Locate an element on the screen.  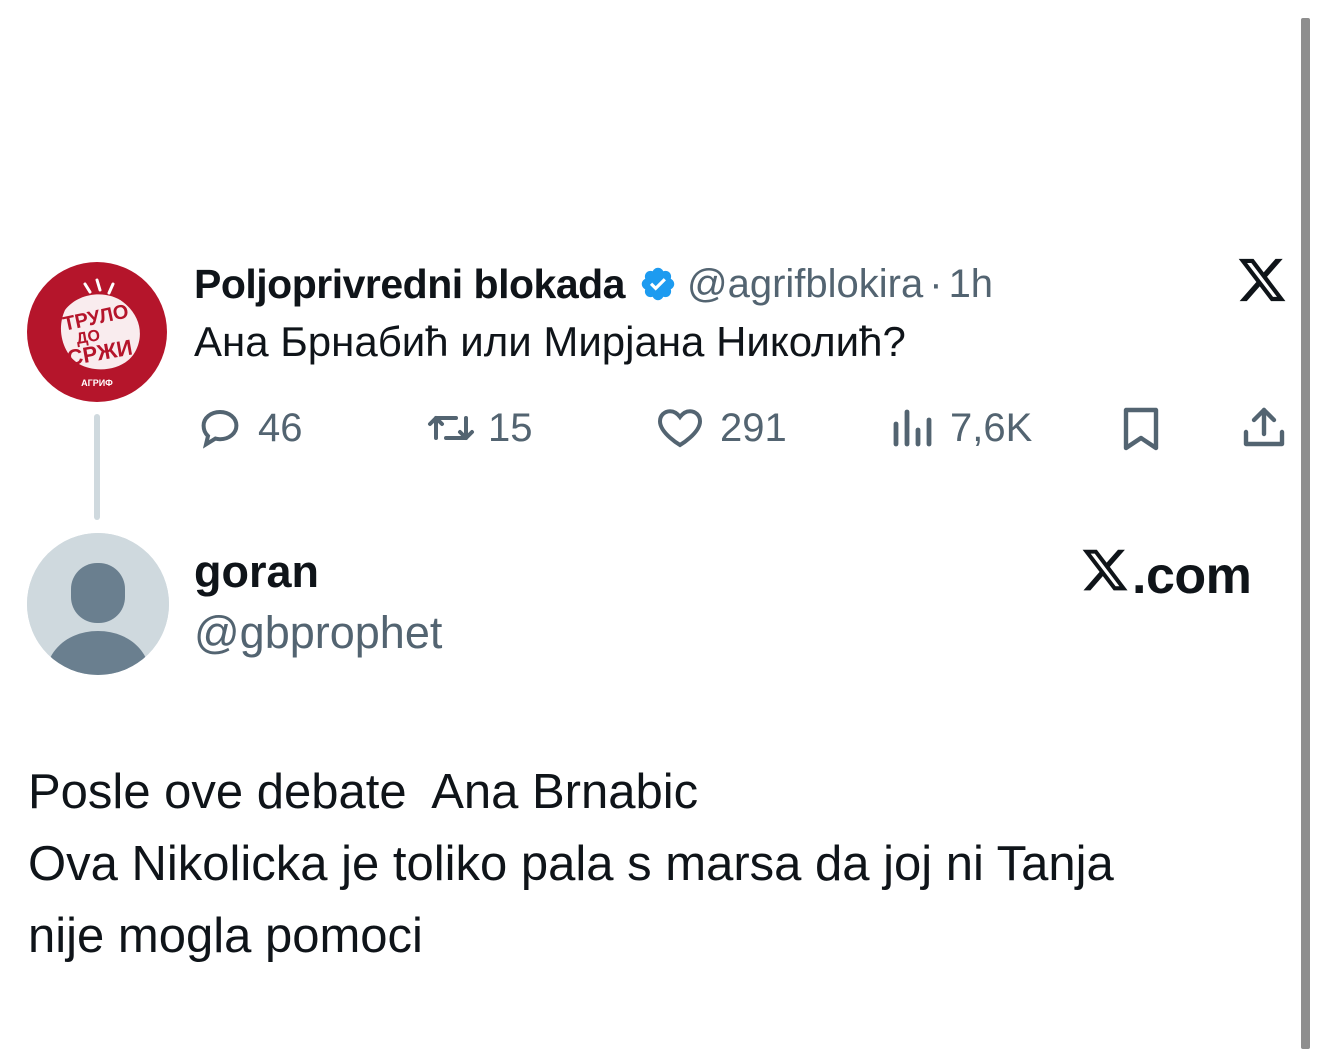
bookmark-icon is located at coordinates (1141, 428).